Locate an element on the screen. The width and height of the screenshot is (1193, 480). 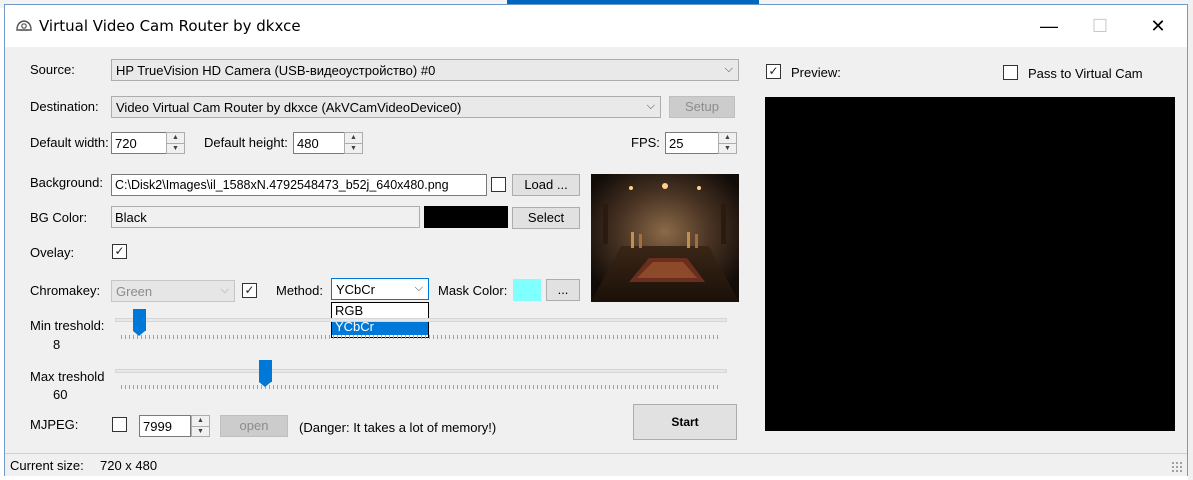
mjpeg-port-input: 7999 is located at coordinates (165, 426).